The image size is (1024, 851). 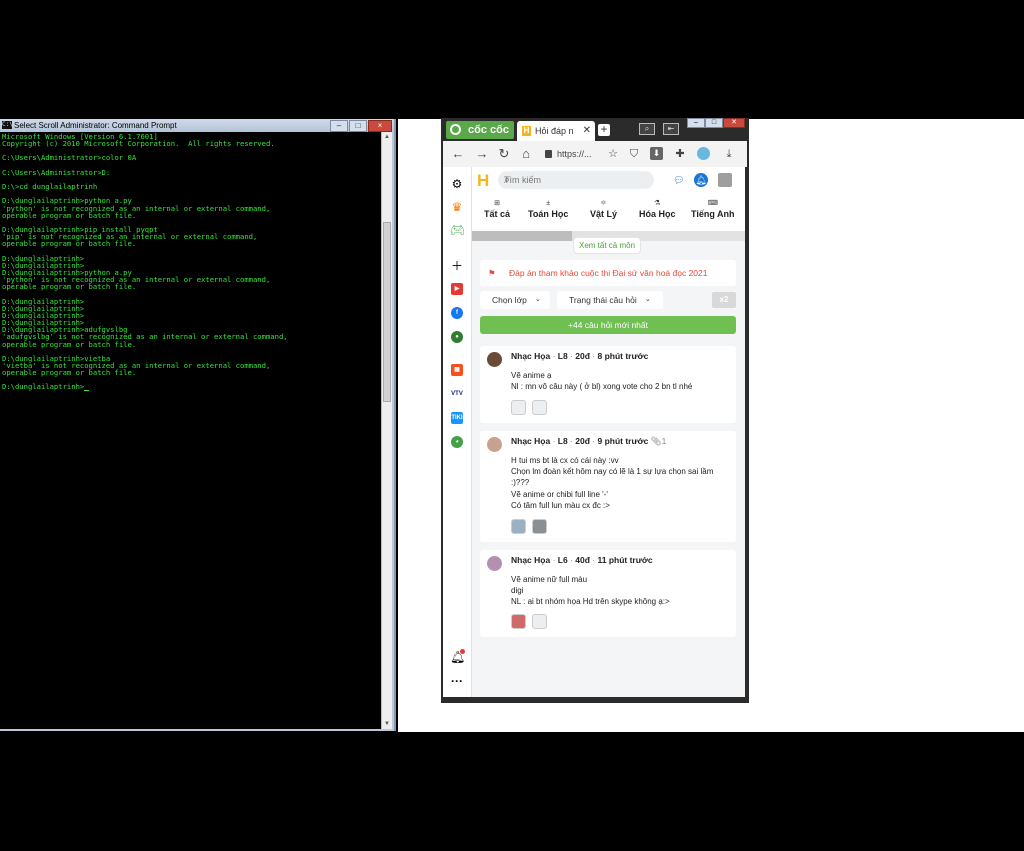 What do you see at coordinates (7, 125) in the screenshot?
I see `cmd-icon: C:\` at bounding box center [7, 125].